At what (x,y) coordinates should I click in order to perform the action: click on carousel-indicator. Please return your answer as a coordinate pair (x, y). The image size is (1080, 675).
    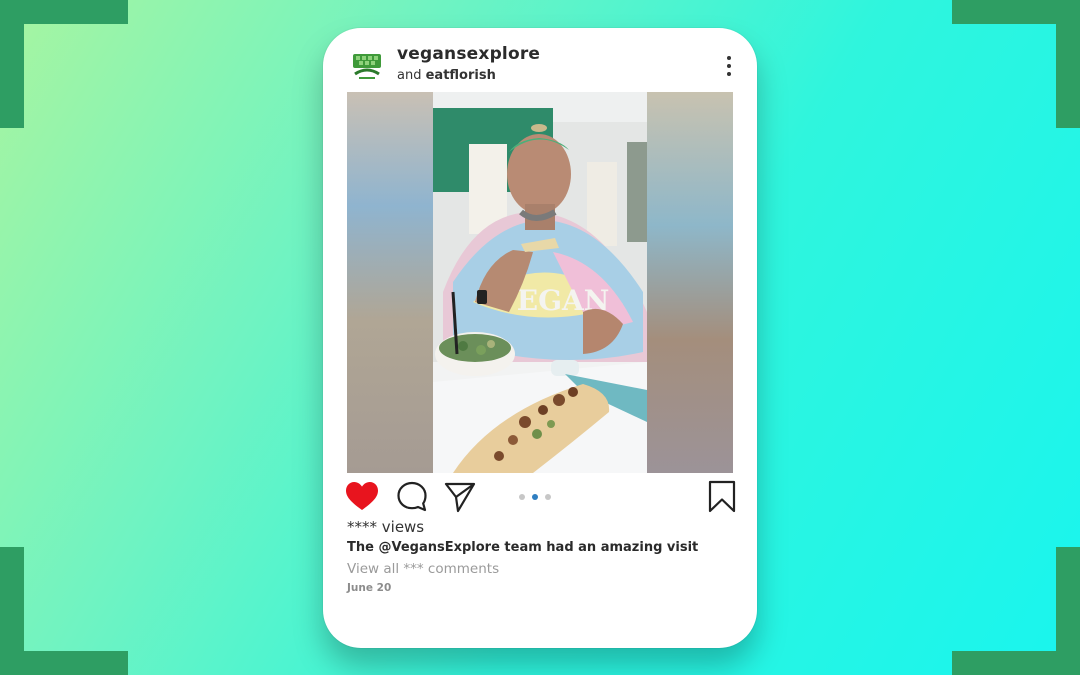
    Looking at the image, I should click on (535, 497).